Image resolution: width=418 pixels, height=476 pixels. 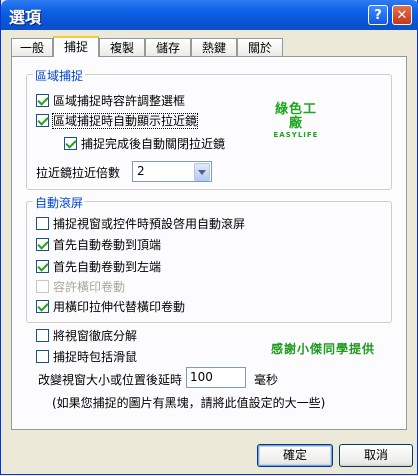 What do you see at coordinates (78, 173) in the screenshot?
I see `zoom-factor-label: 拉近鏡拉近倍數` at bounding box center [78, 173].